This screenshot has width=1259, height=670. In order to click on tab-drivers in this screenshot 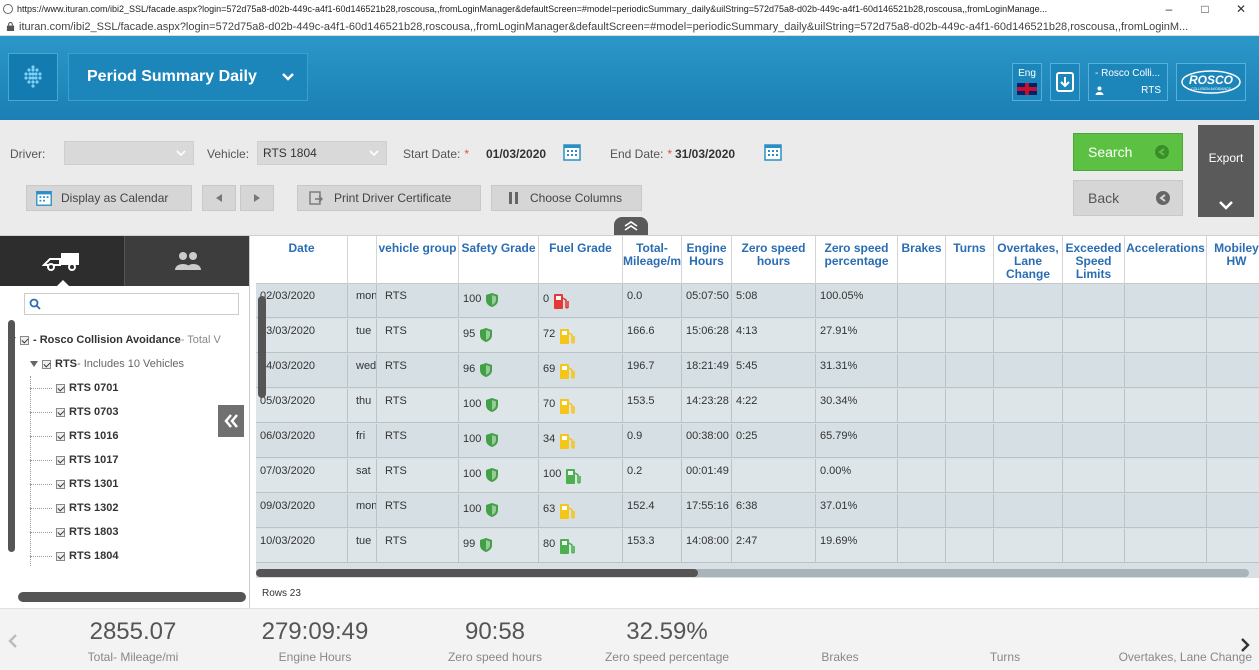, I will do `click(187, 261)`.